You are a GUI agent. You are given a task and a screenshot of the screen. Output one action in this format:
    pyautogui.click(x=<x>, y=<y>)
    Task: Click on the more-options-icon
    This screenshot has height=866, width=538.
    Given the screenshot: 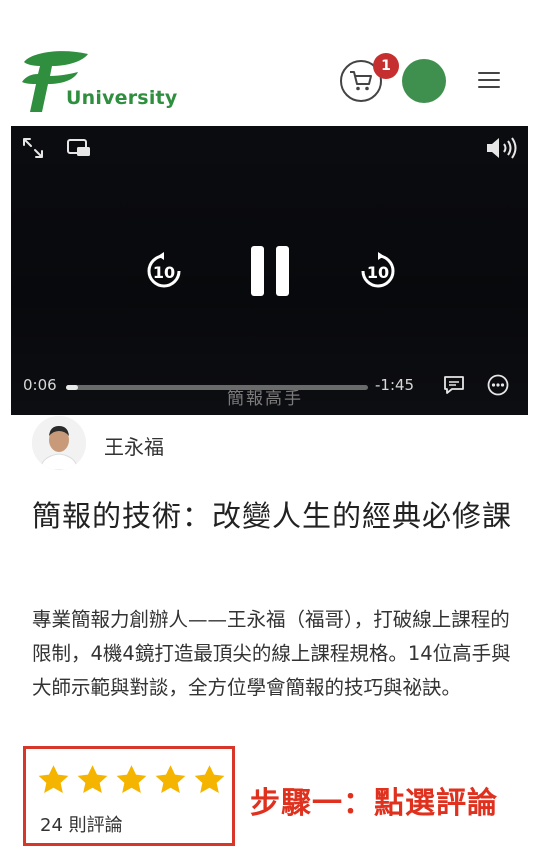 What is the action you would take?
    pyautogui.click(x=498, y=385)
    